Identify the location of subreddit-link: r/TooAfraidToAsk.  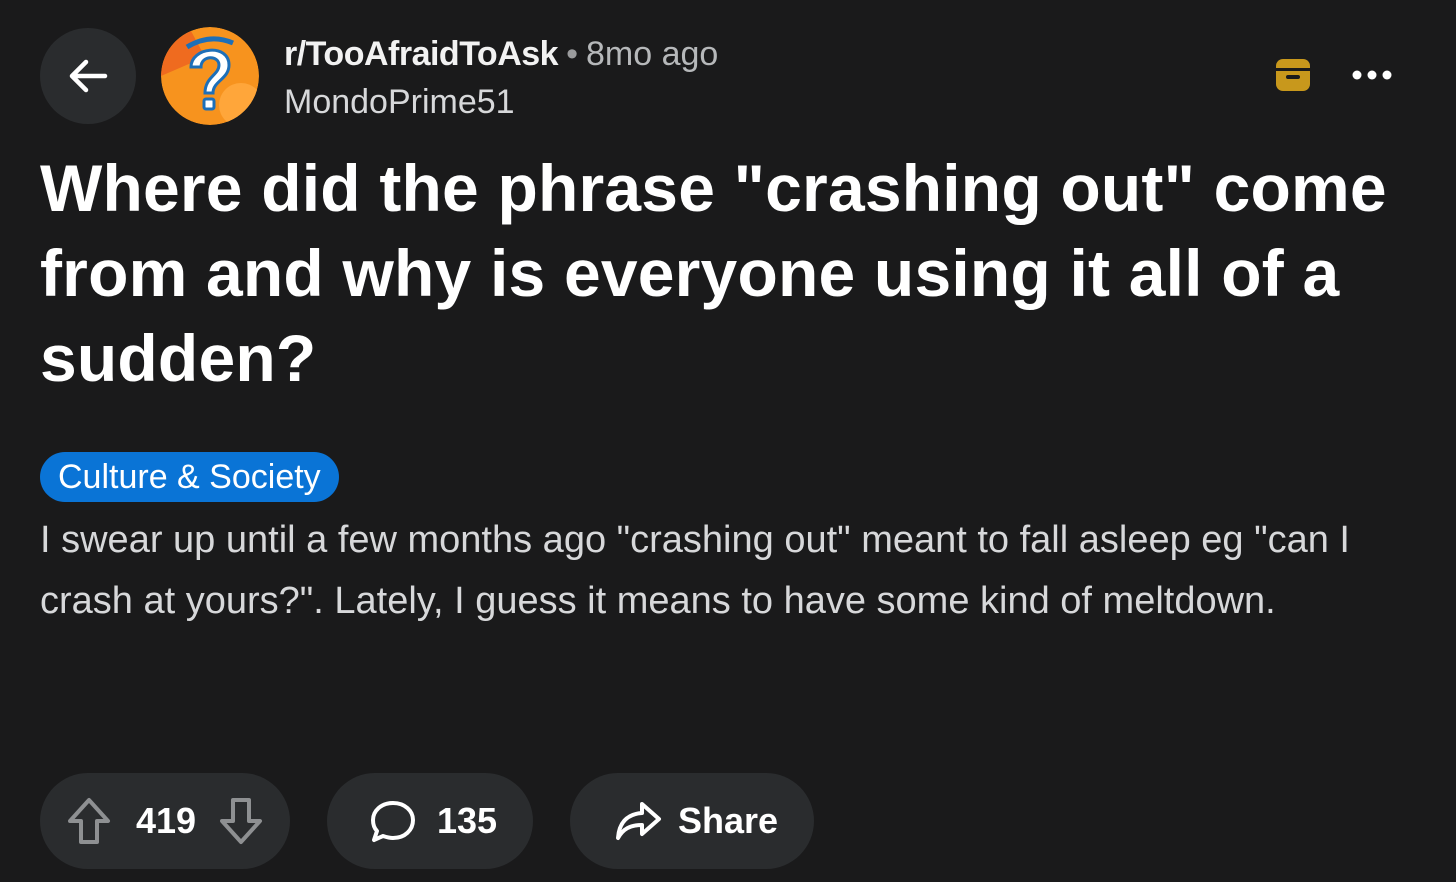
(421, 54).